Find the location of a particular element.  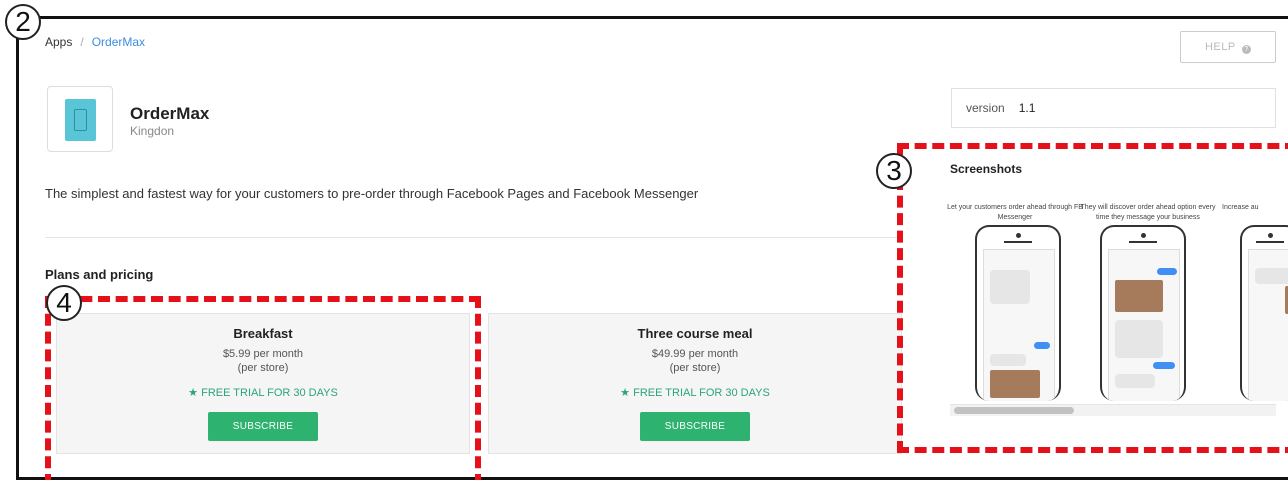

app-phone-icon is located at coordinates (80, 120).